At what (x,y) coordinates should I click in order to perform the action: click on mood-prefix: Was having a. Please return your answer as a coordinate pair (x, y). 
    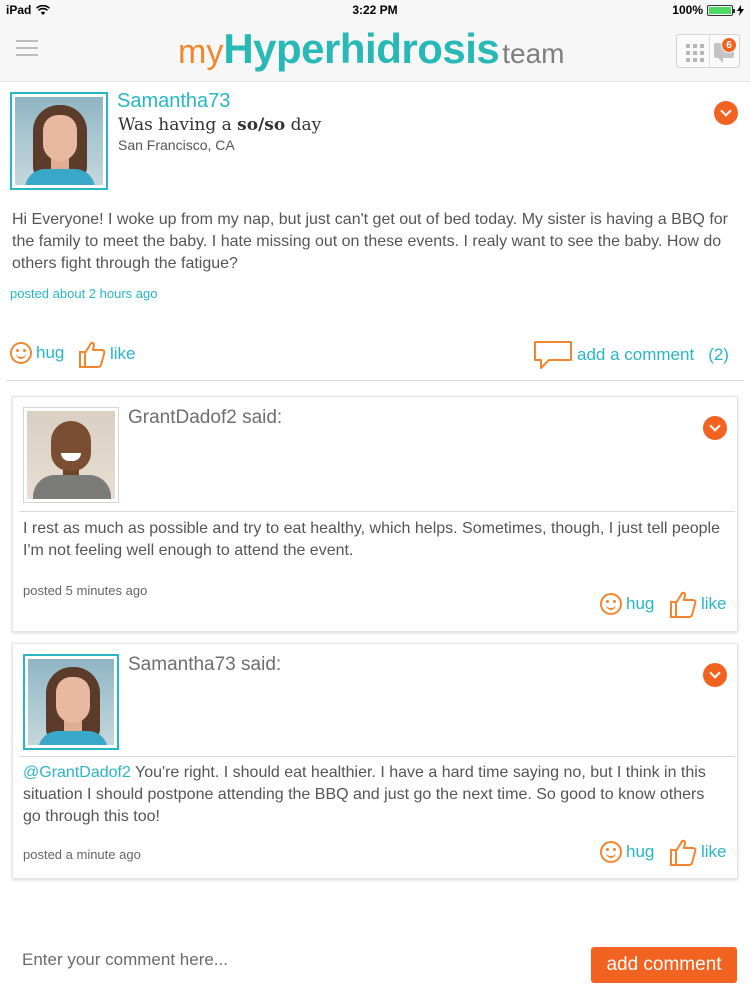
    Looking at the image, I should click on (175, 125).